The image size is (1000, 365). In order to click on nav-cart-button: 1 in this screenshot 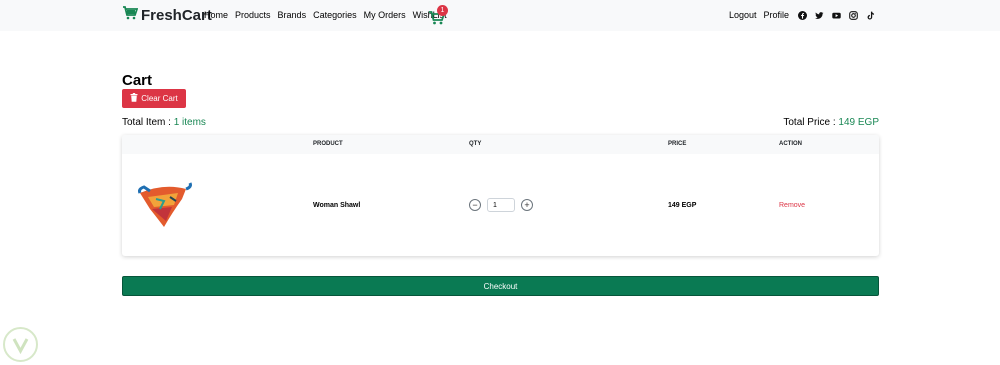, I will do `click(439, 15)`.